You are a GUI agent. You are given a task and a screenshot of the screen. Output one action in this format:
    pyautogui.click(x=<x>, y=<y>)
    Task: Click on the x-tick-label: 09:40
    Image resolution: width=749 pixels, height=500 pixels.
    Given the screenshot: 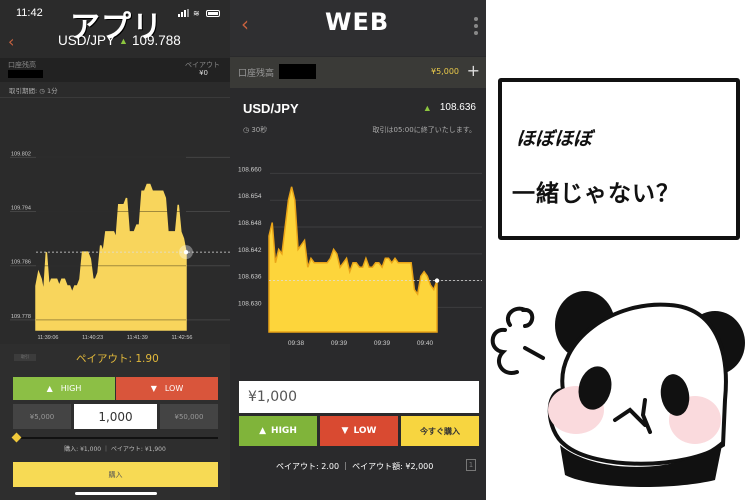 What is the action you would take?
    pyautogui.click(x=425, y=343)
    